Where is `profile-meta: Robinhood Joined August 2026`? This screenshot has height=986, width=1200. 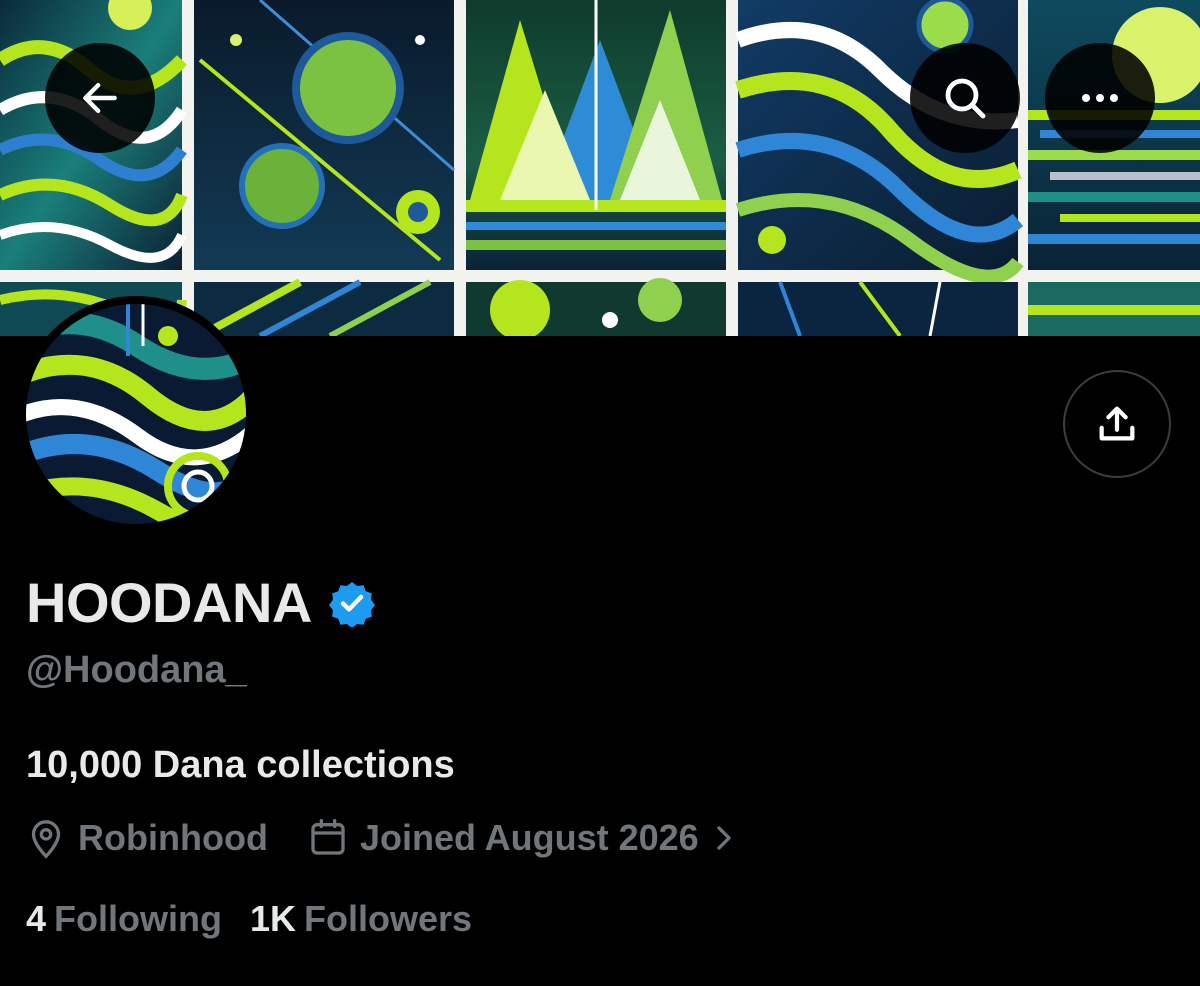 profile-meta: Robinhood Joined August 2026 is located at coordinates (381, 838).